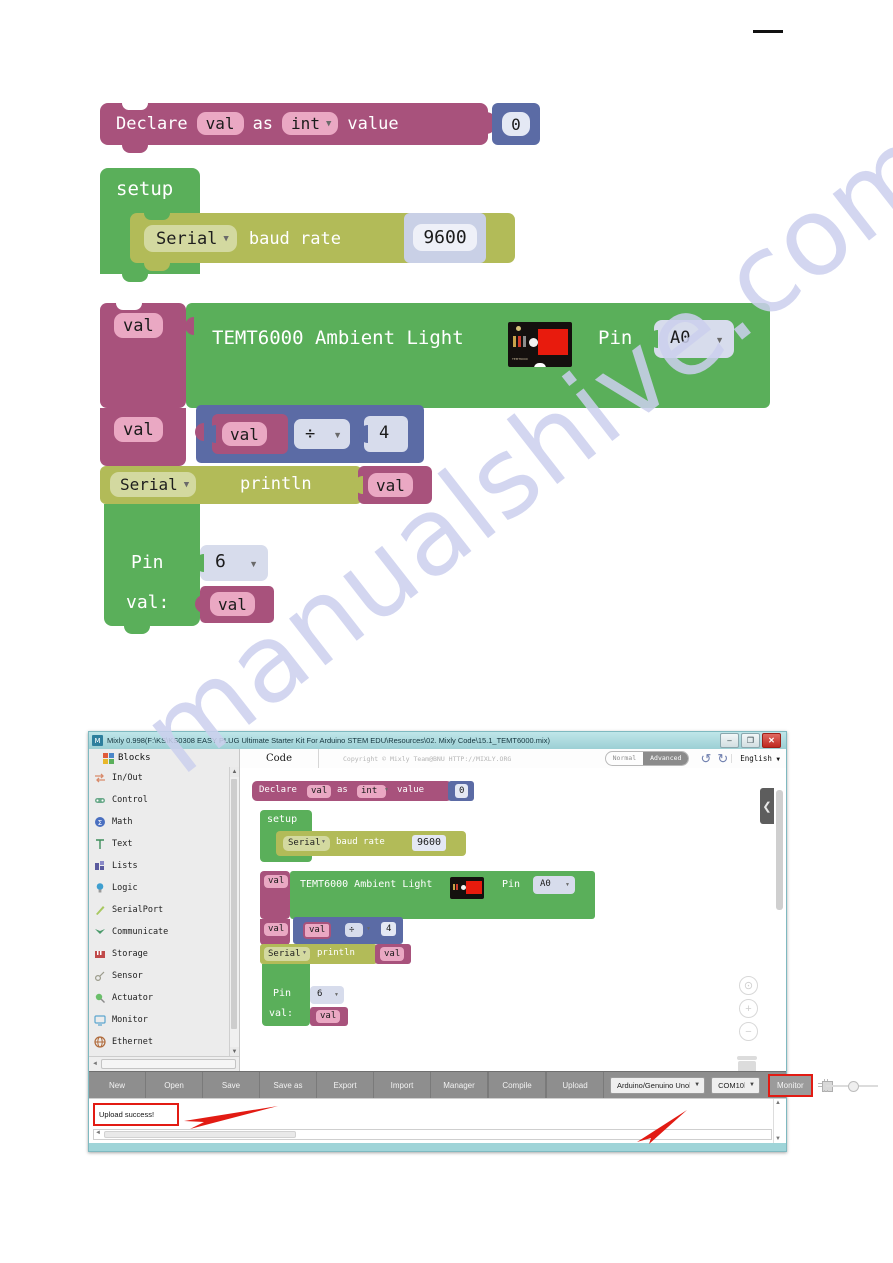 The width and height of the screenshot is (893, 1263). Describe the element at coordinates (247, 434) in the screenshot. I see `division-operand-a: val` at that location.